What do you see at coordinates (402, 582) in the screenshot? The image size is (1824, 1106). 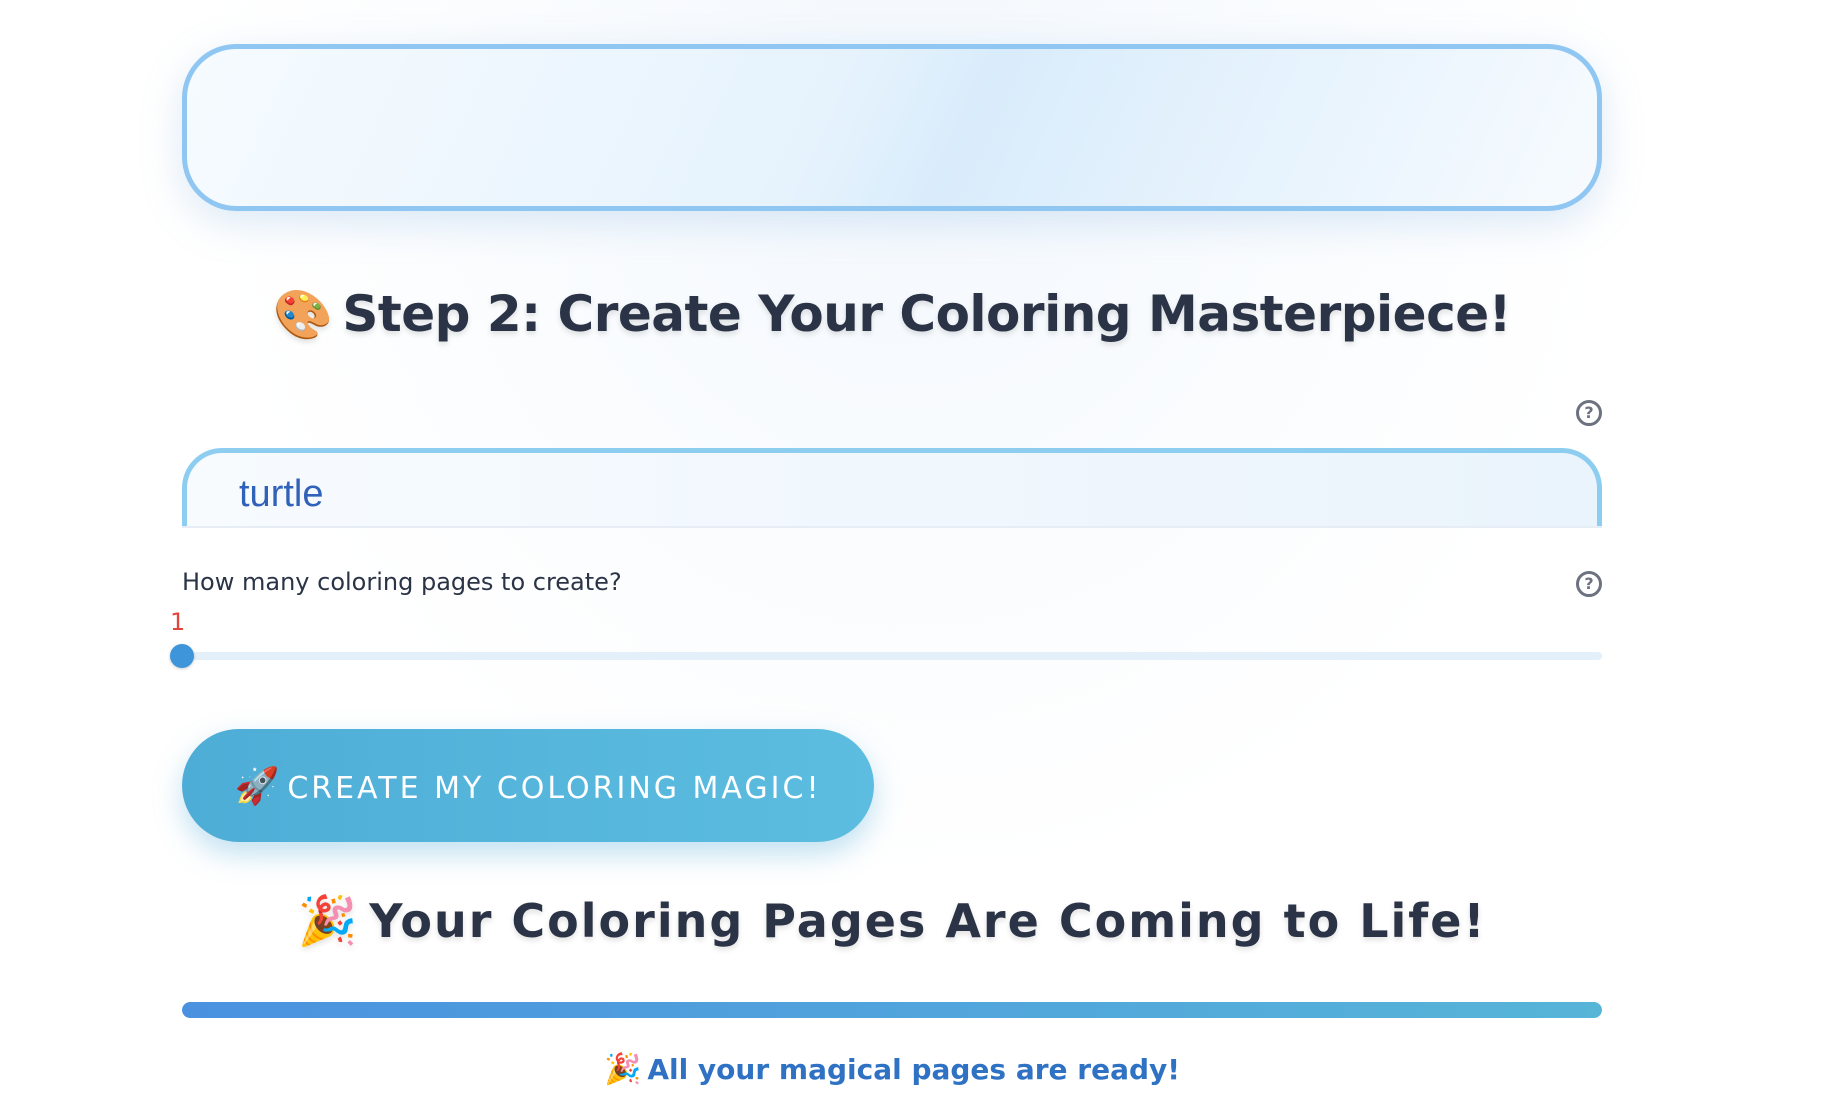 I see `page-count-label: How many coloring pages to create?` at bounding box center [402, 582].